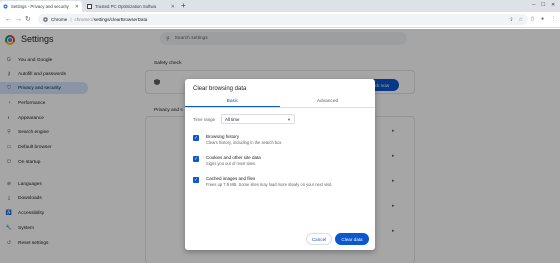  What do you see at coordinates (232, 101) in the screenshot?
I see `tab-basic: Basic` at bounding box center [232, 101].